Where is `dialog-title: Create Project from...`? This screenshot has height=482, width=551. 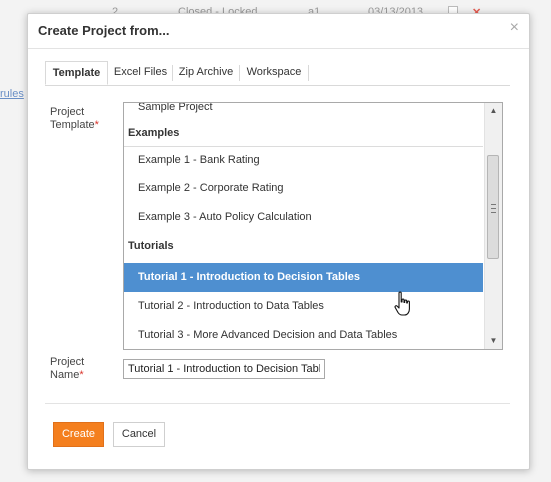 dialog-title: Create Project from... is located at coordinates (104, 30).